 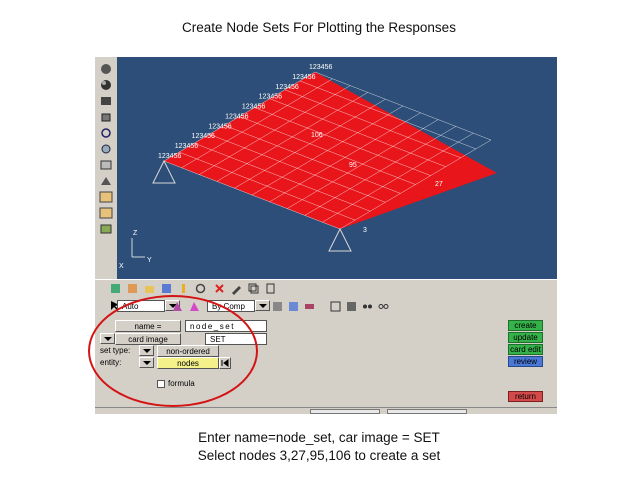 I want to click on grid-icon, so click(x=106, y=165).